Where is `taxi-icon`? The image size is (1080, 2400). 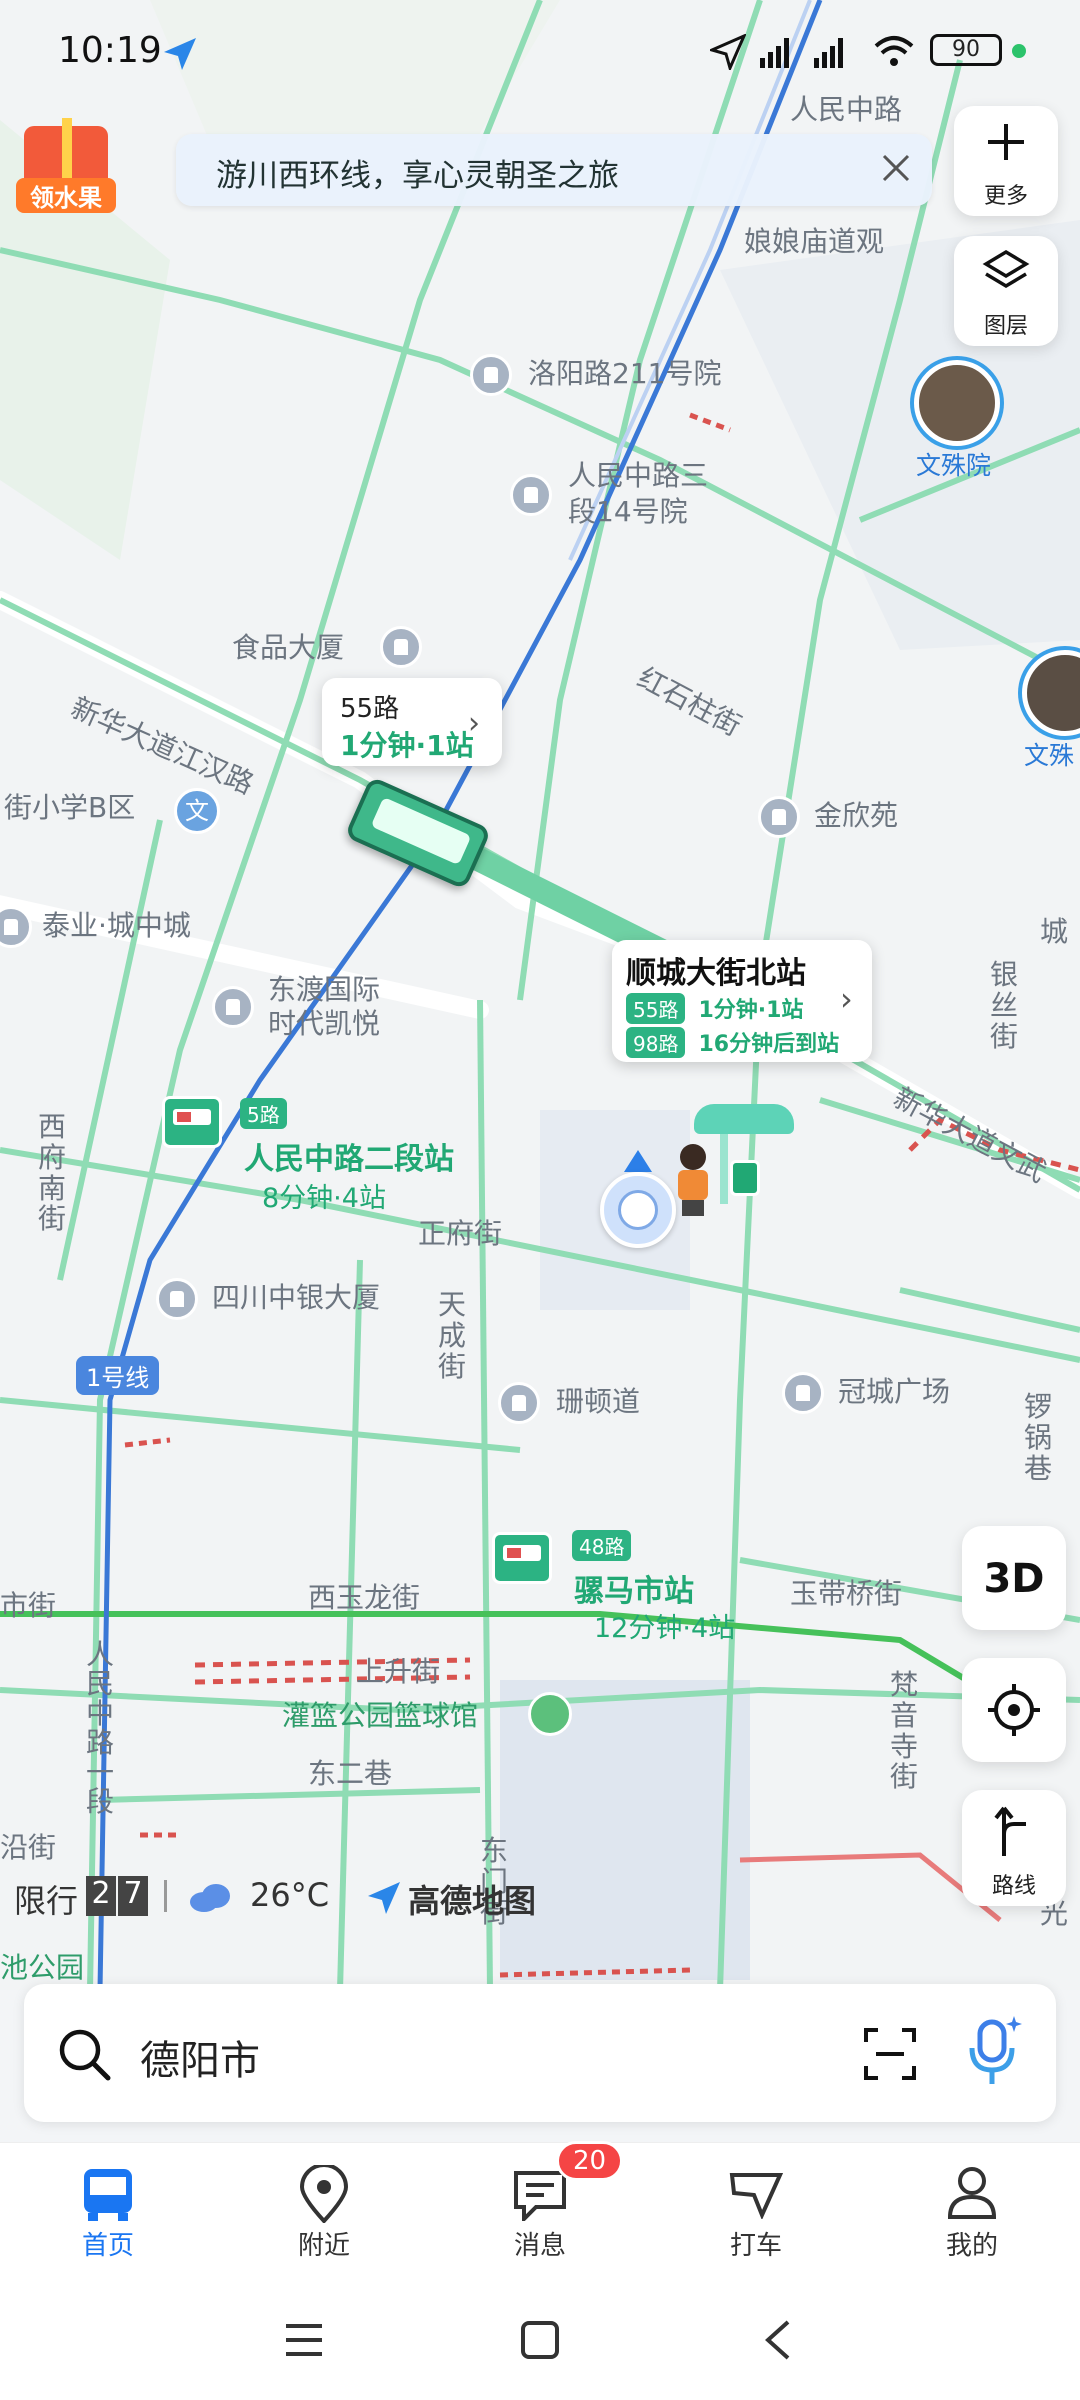 taxi-icon is located at coordinates (756, 2196).